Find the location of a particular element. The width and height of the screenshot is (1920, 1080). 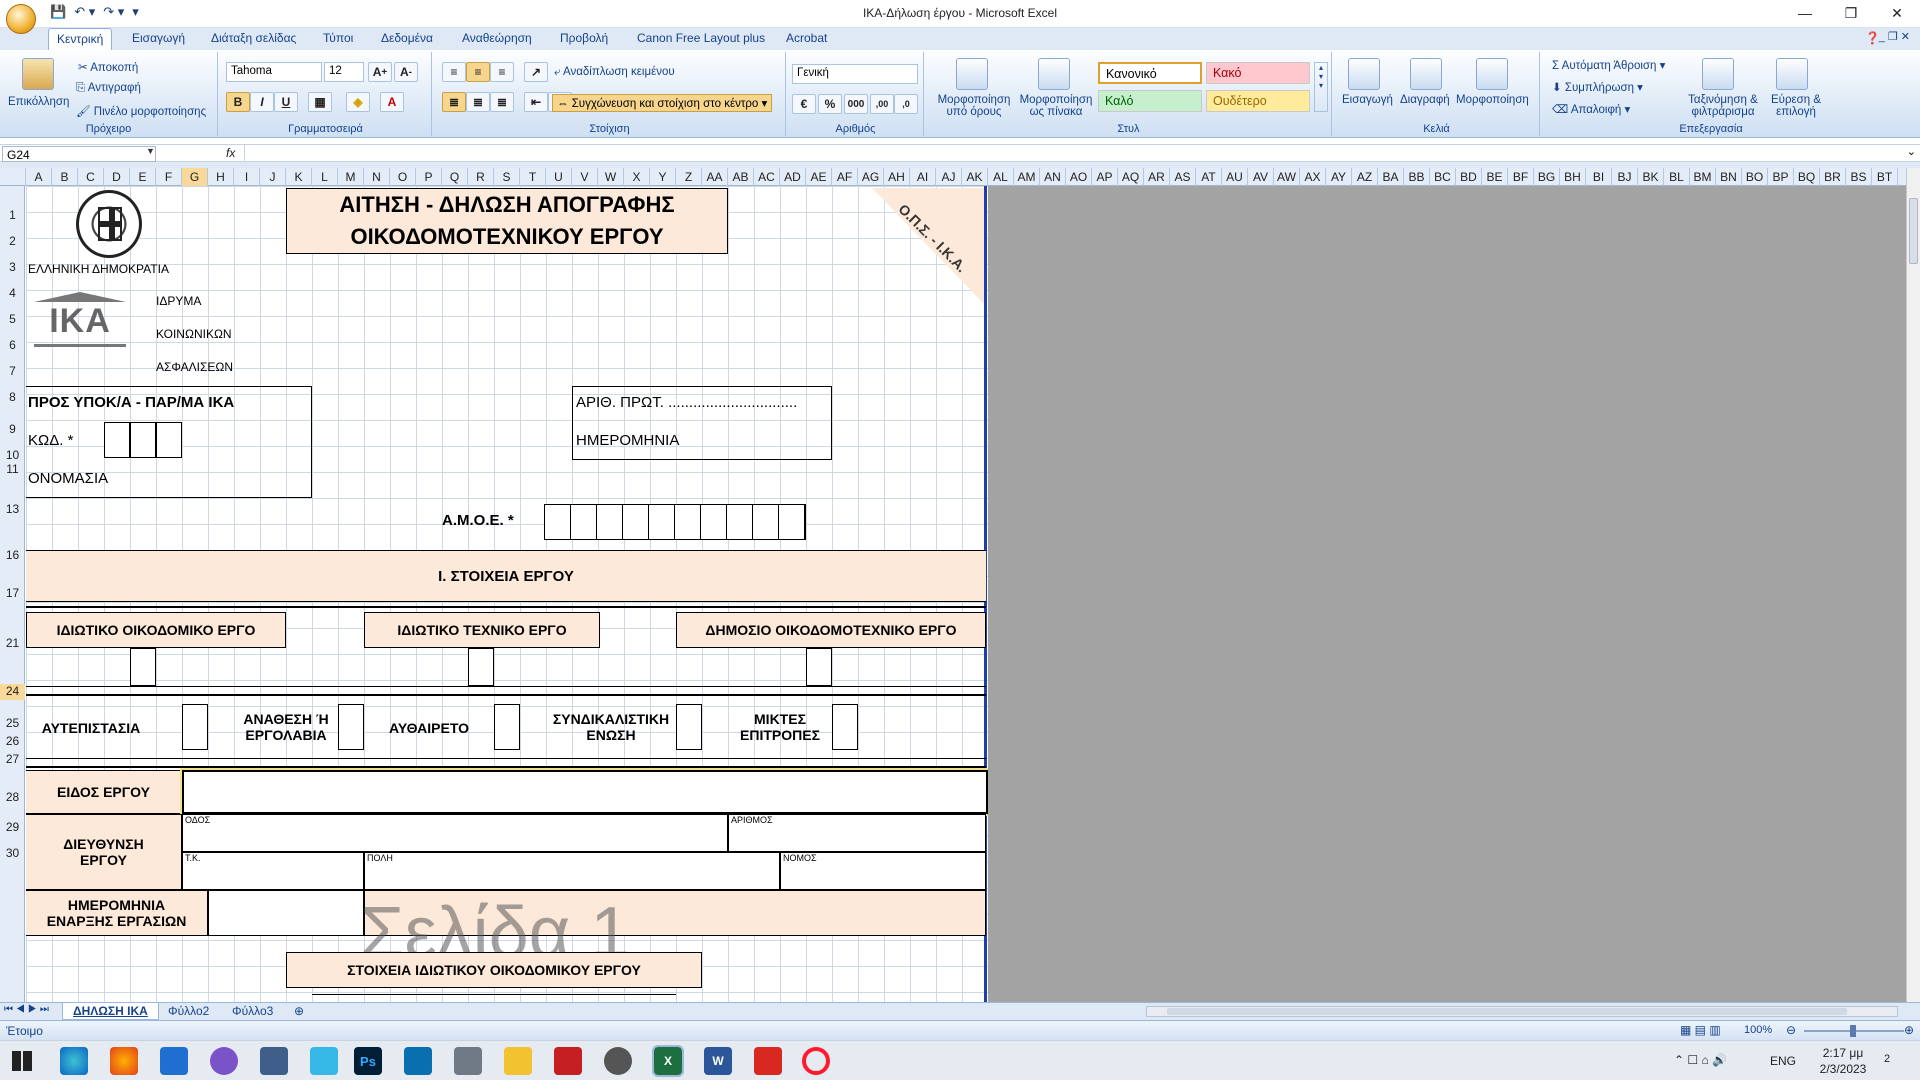

column-header: BH is located at coordinates (1573, 177).